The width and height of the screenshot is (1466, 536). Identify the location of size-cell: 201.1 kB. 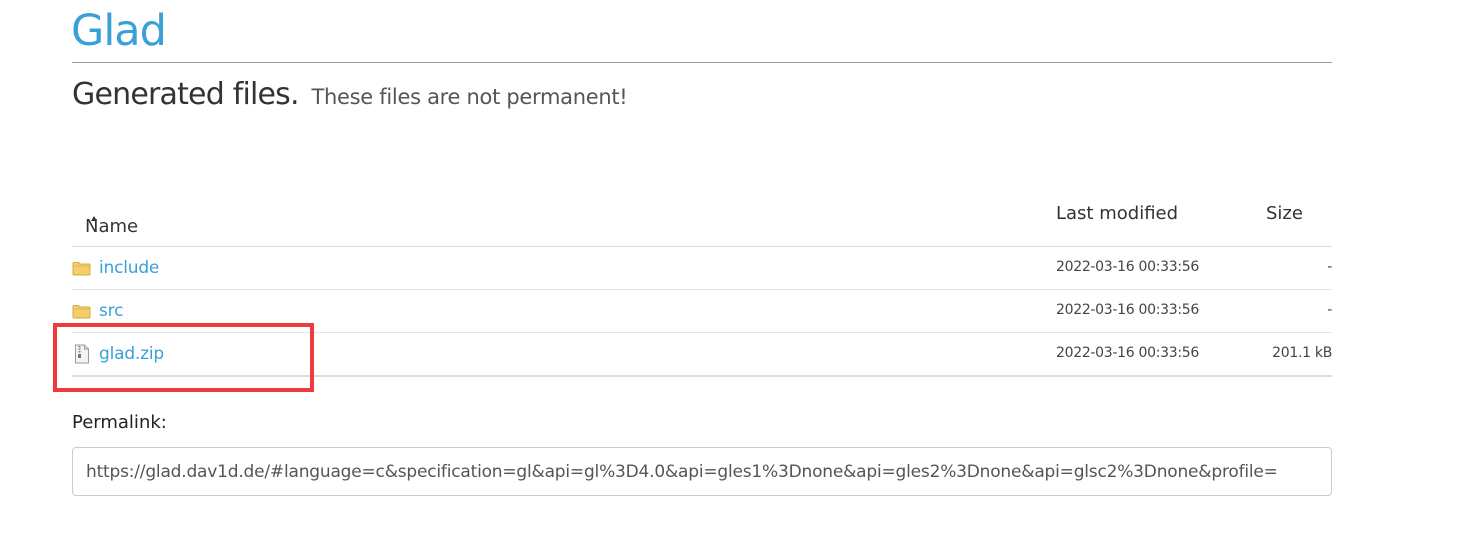
(1302, 353).